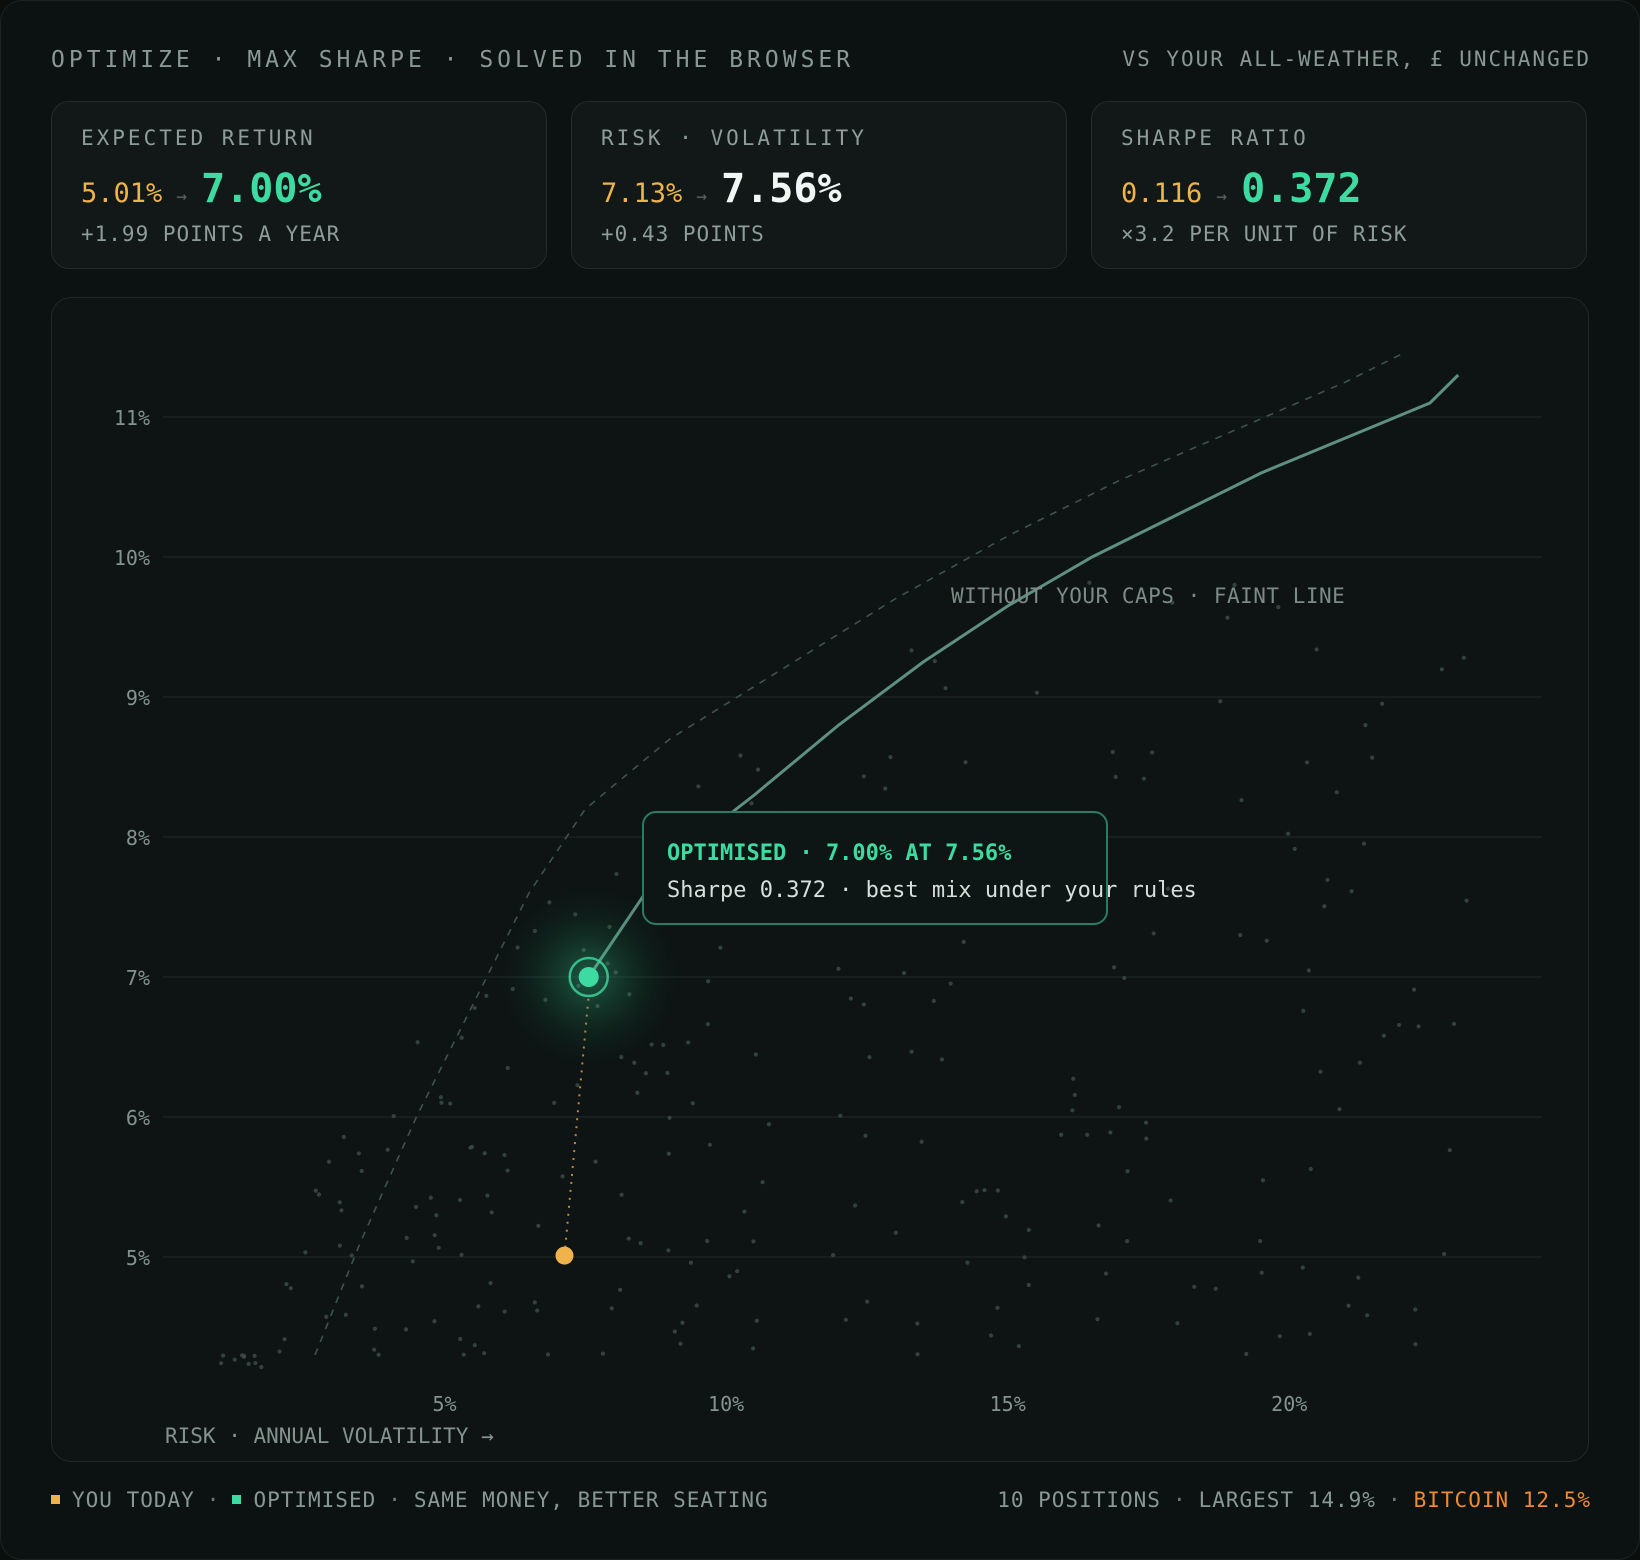 The width and height of the screenshot is (1640, 1560). I want to click on y-tick-label: 6%, so click(138, 1118).